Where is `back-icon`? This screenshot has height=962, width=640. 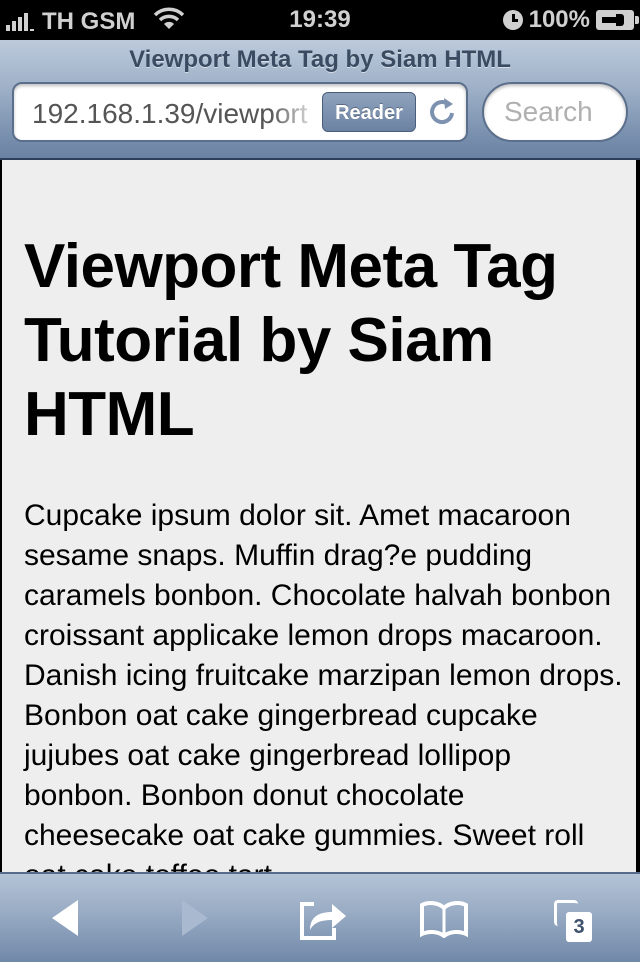
back-icon is located at coordinates (65, 918).